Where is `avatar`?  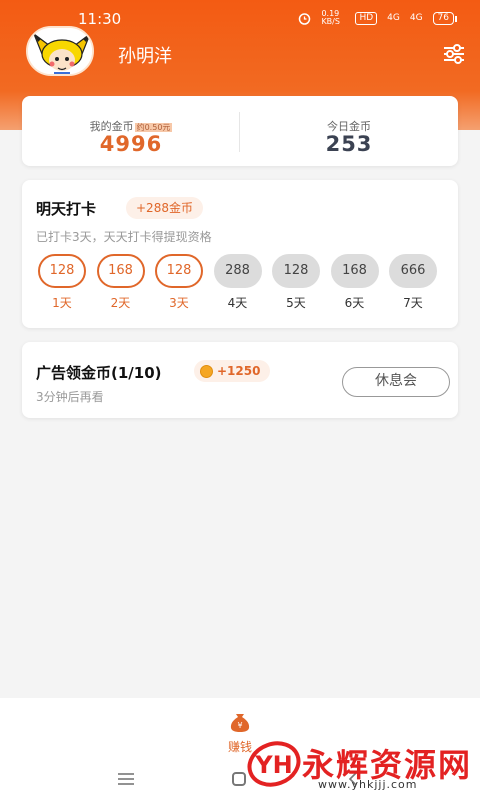
avatar is located at coordinates (60, 51).